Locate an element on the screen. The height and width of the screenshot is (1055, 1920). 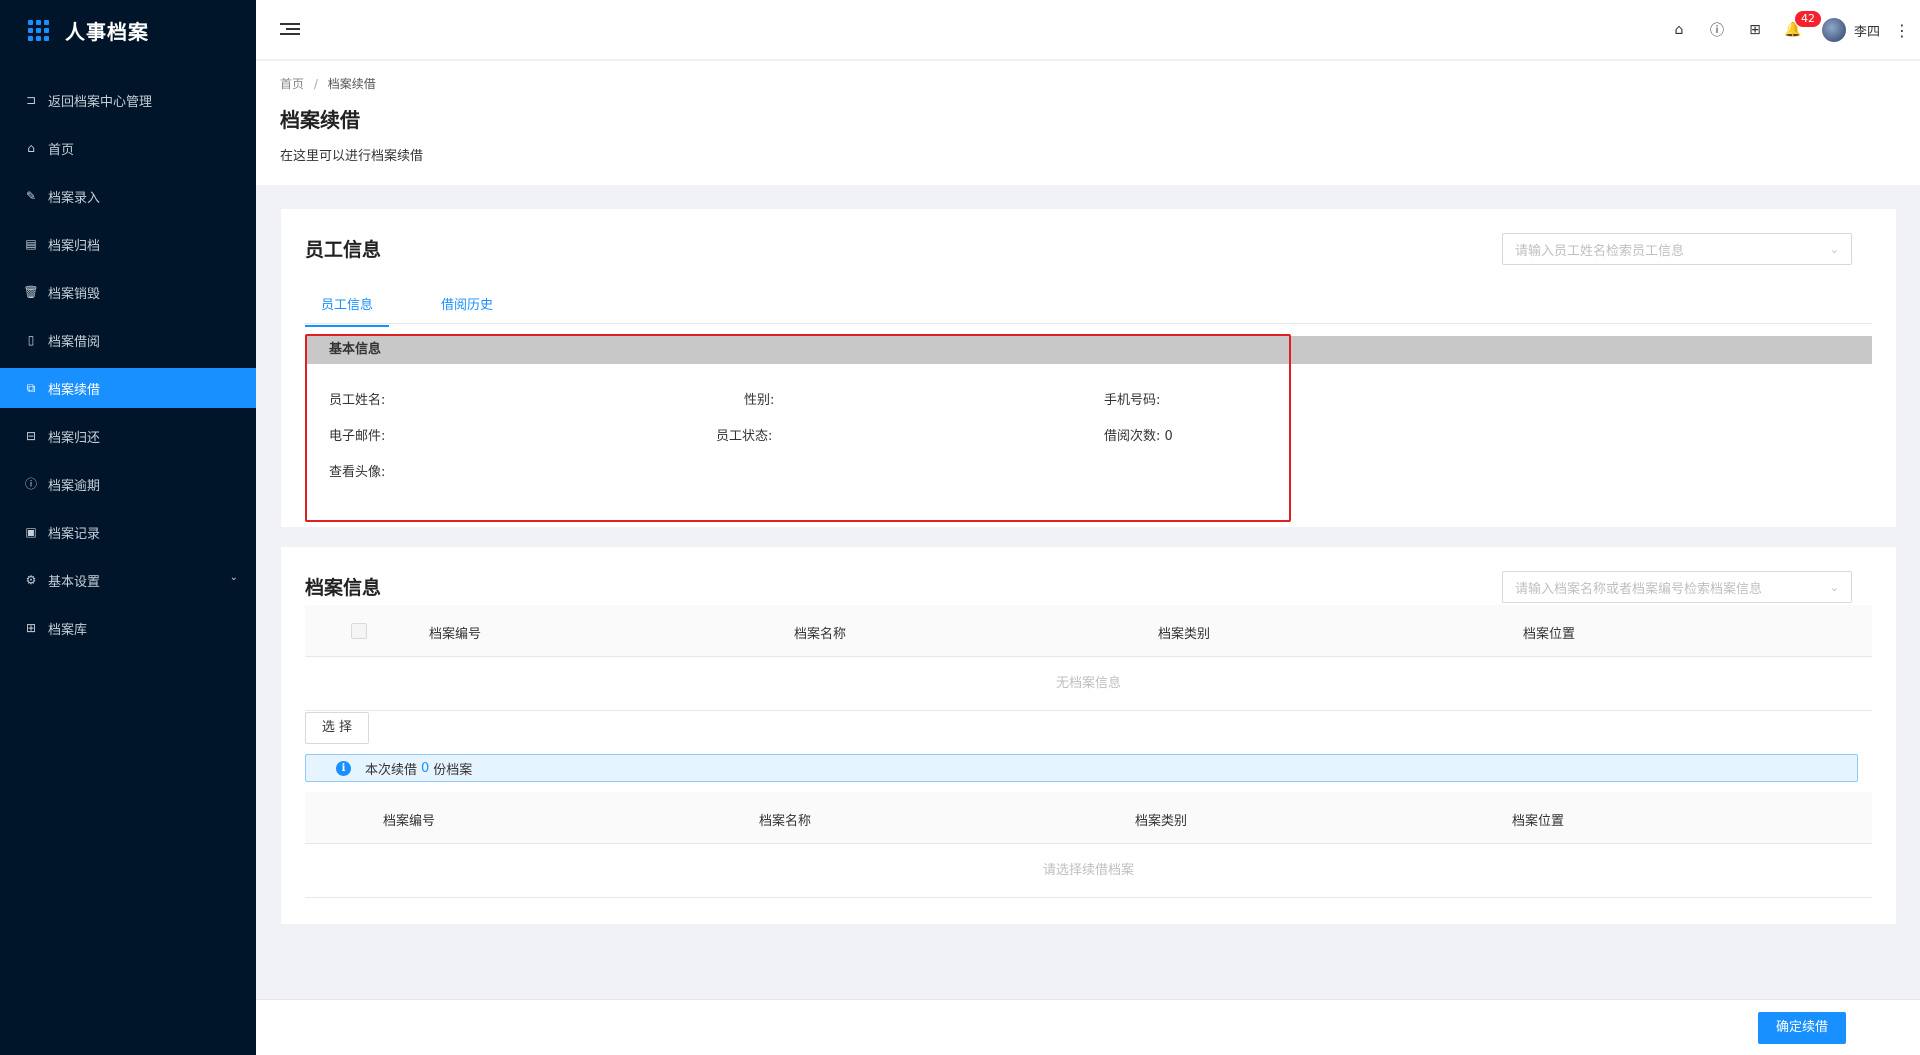
archive-table-header: 档案编号 档案名称 档案类别 档案位置 is located at coordinates (1088, 631).